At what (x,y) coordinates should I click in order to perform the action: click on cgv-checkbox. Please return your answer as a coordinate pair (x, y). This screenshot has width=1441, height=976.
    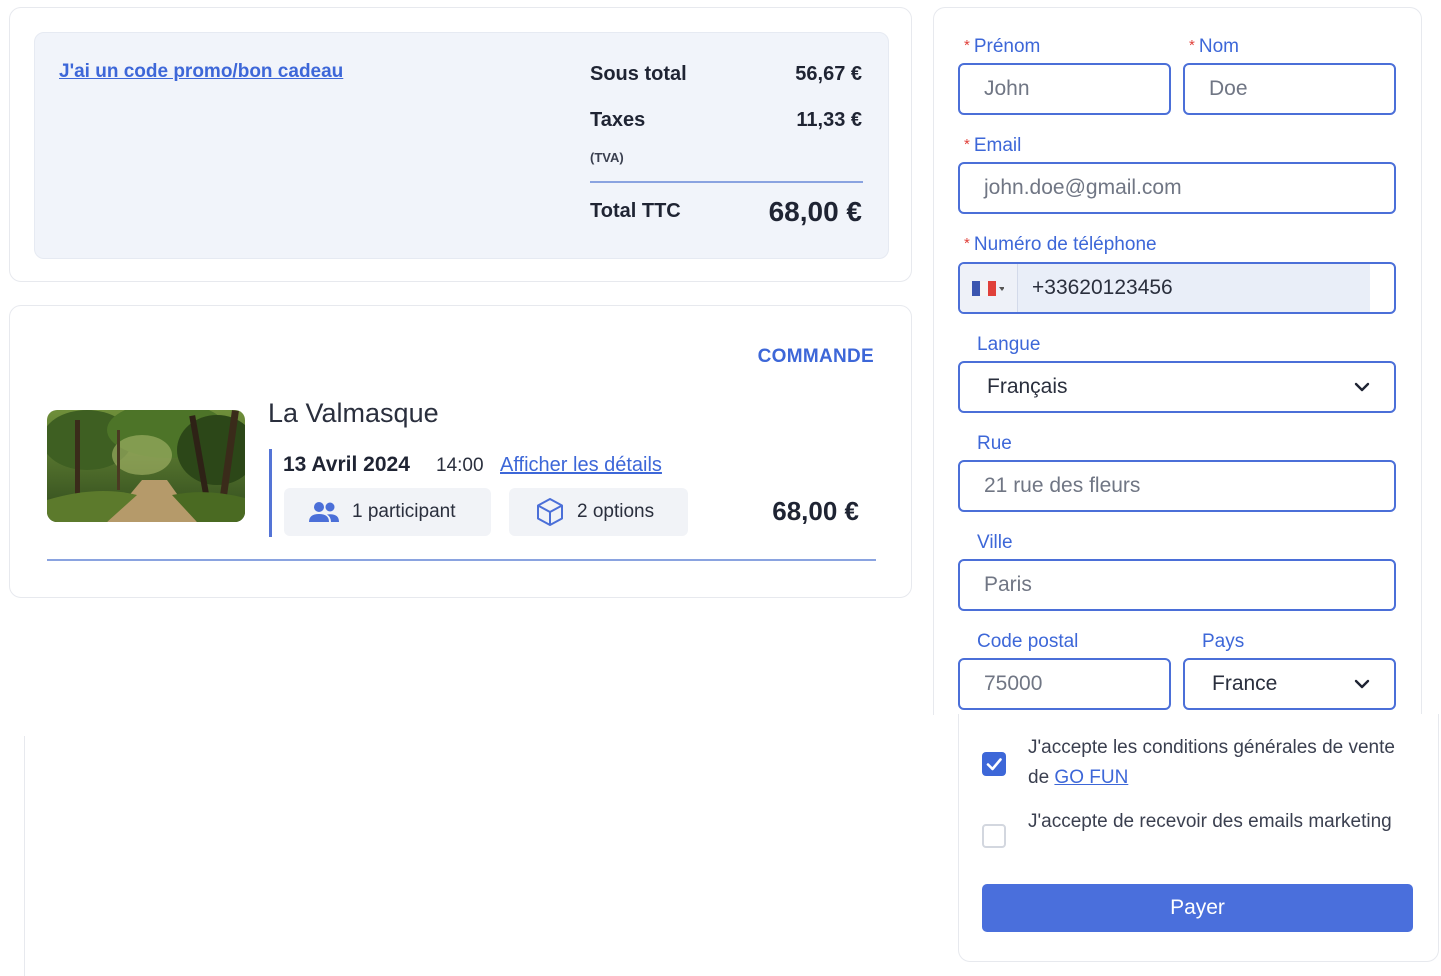
    Looking at the image, I should click on (994, 764).